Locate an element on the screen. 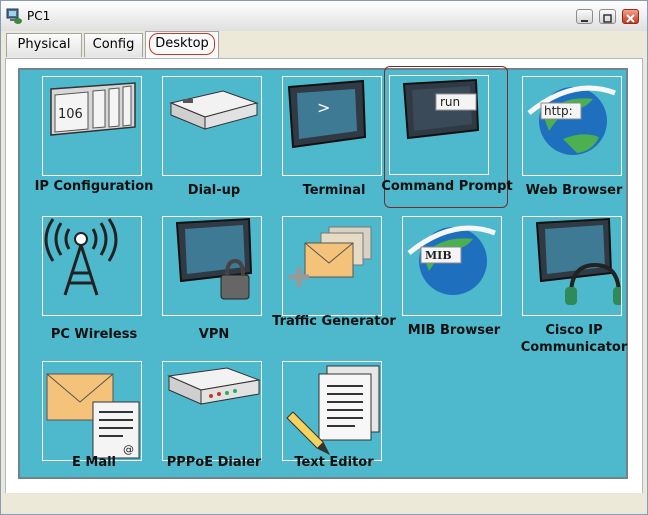 This screenshot has height=515, width=648. wireless-tower-icon is located at coordinates (92, 266).